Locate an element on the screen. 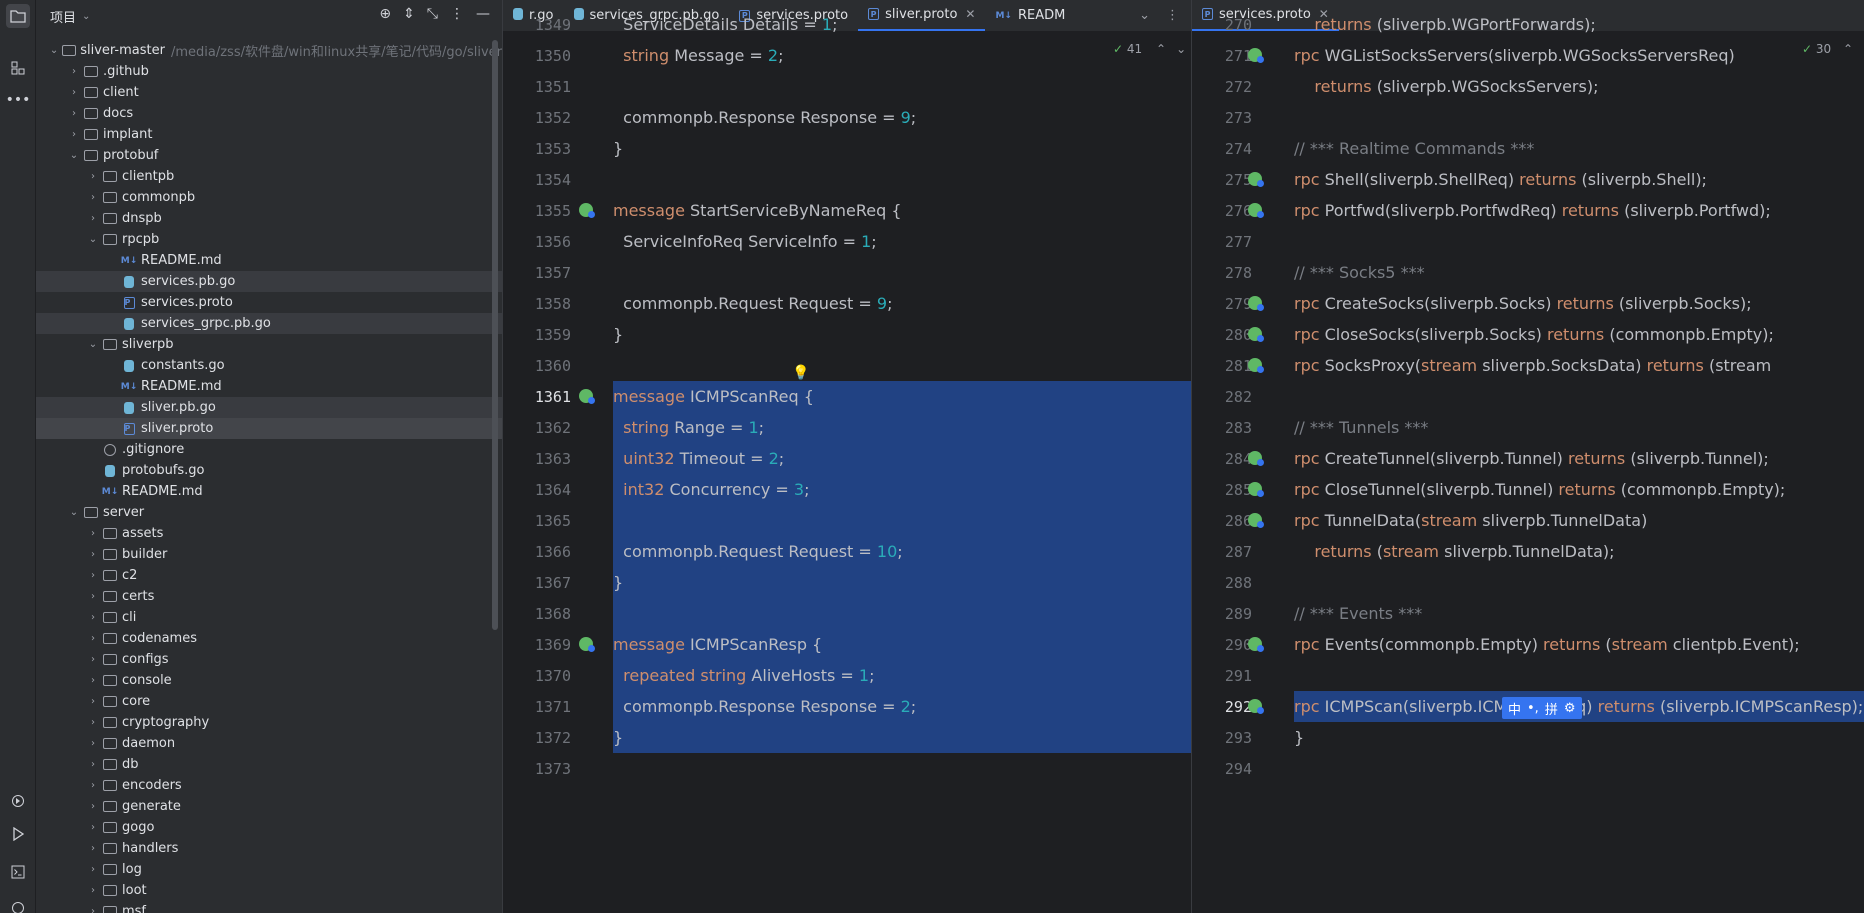  tree-item: › clientpb is located at coordinates (269, 176).